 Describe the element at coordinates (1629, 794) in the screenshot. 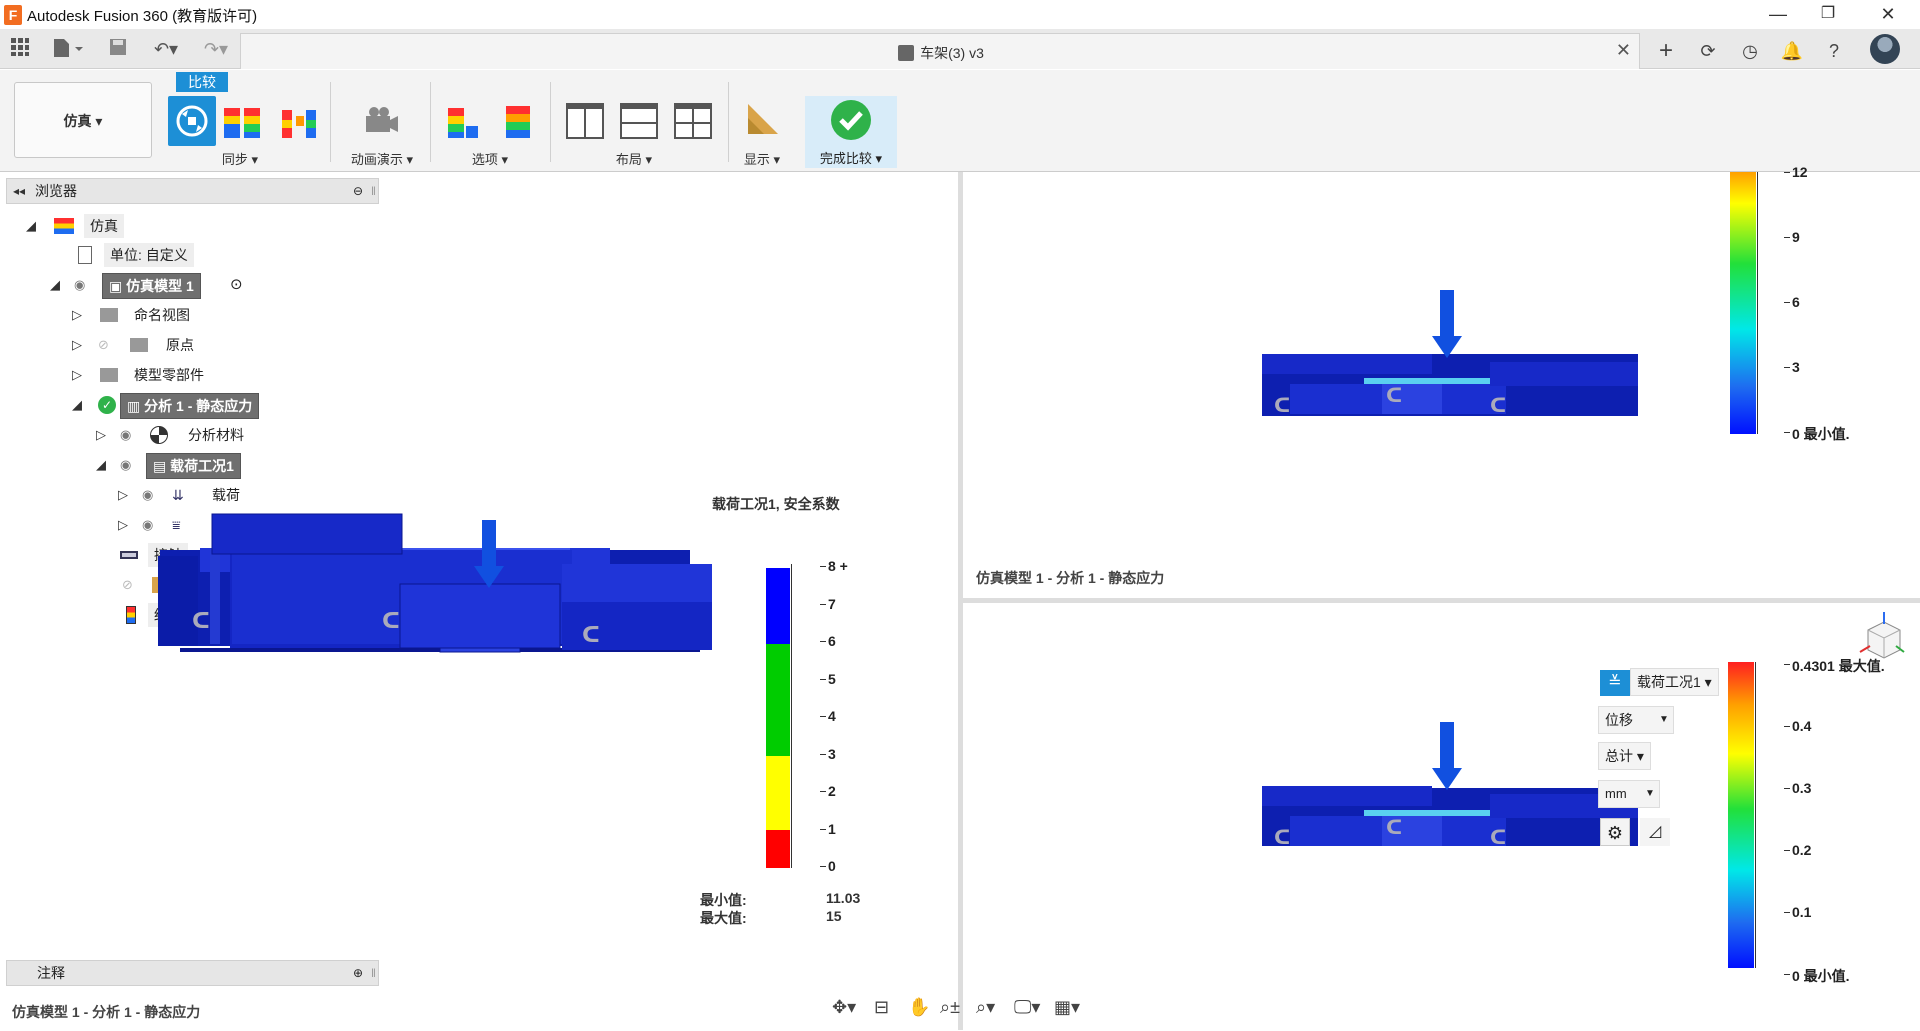

I see `unit-dropdown: mm ▼` at that location.